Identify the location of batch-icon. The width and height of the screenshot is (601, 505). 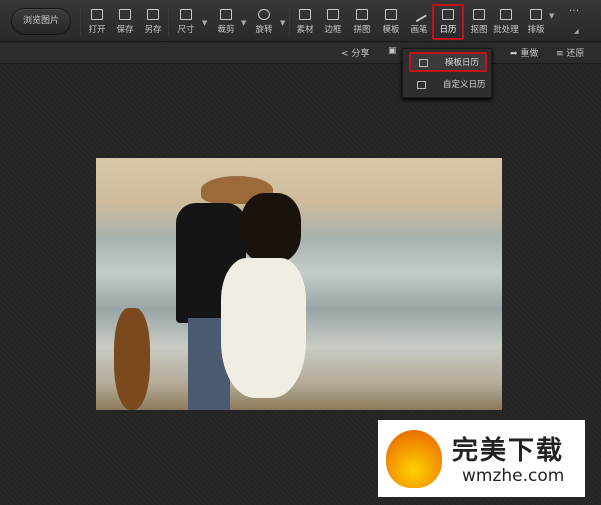
(506, 14).